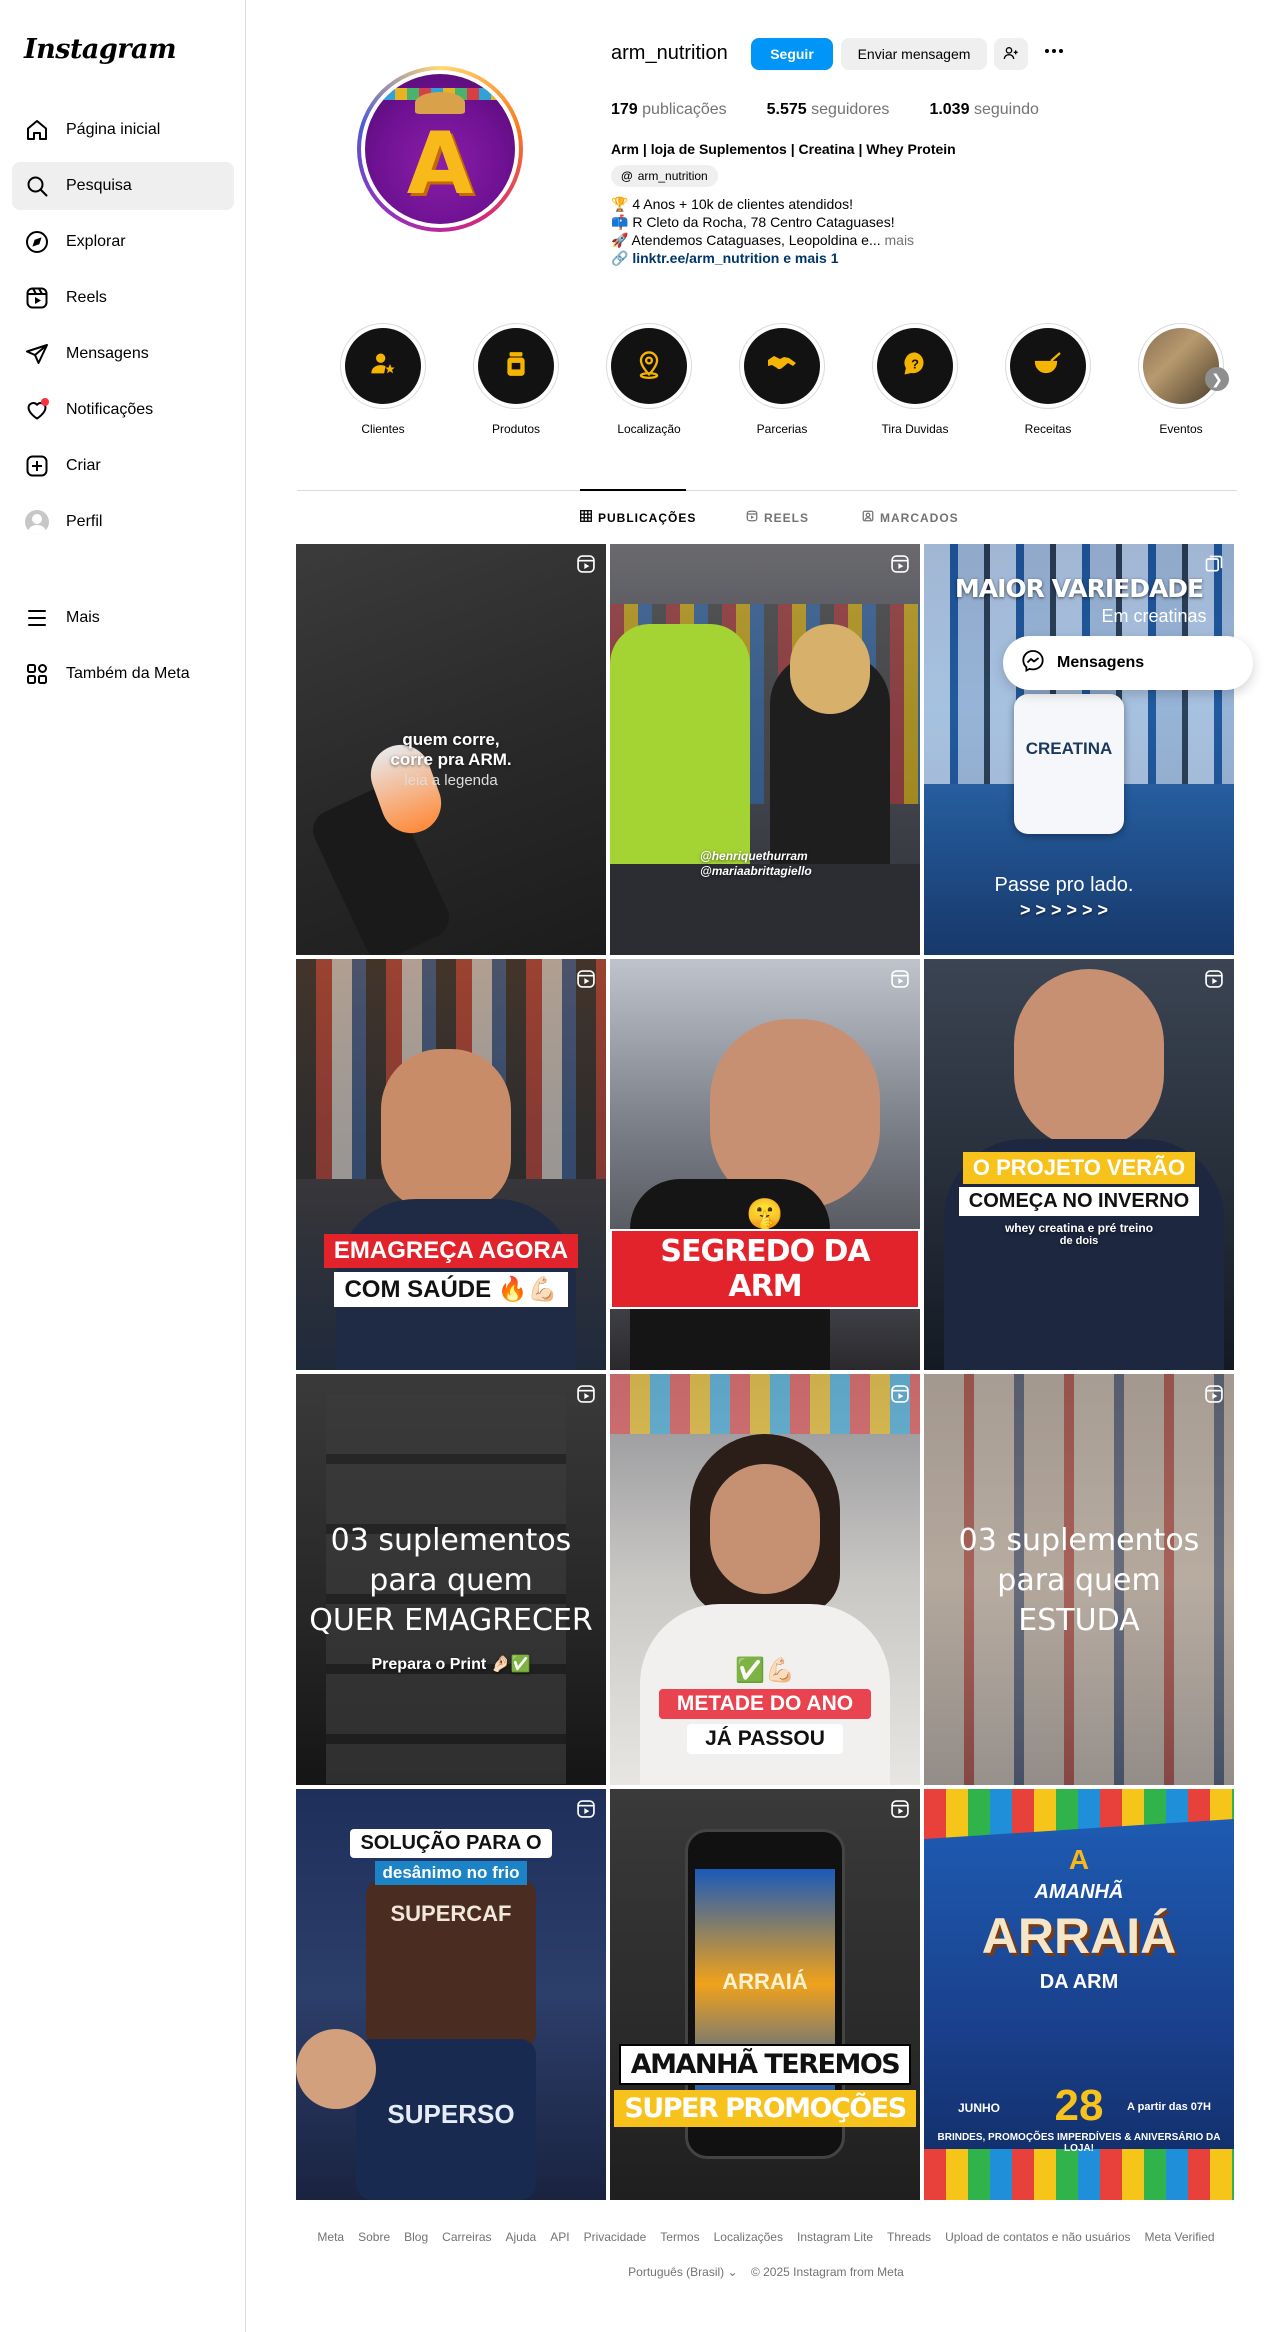 The width and height of the screenshot is (1265, 2332). I want to click on sidebar-item-more: Mais, so click(123, 618).